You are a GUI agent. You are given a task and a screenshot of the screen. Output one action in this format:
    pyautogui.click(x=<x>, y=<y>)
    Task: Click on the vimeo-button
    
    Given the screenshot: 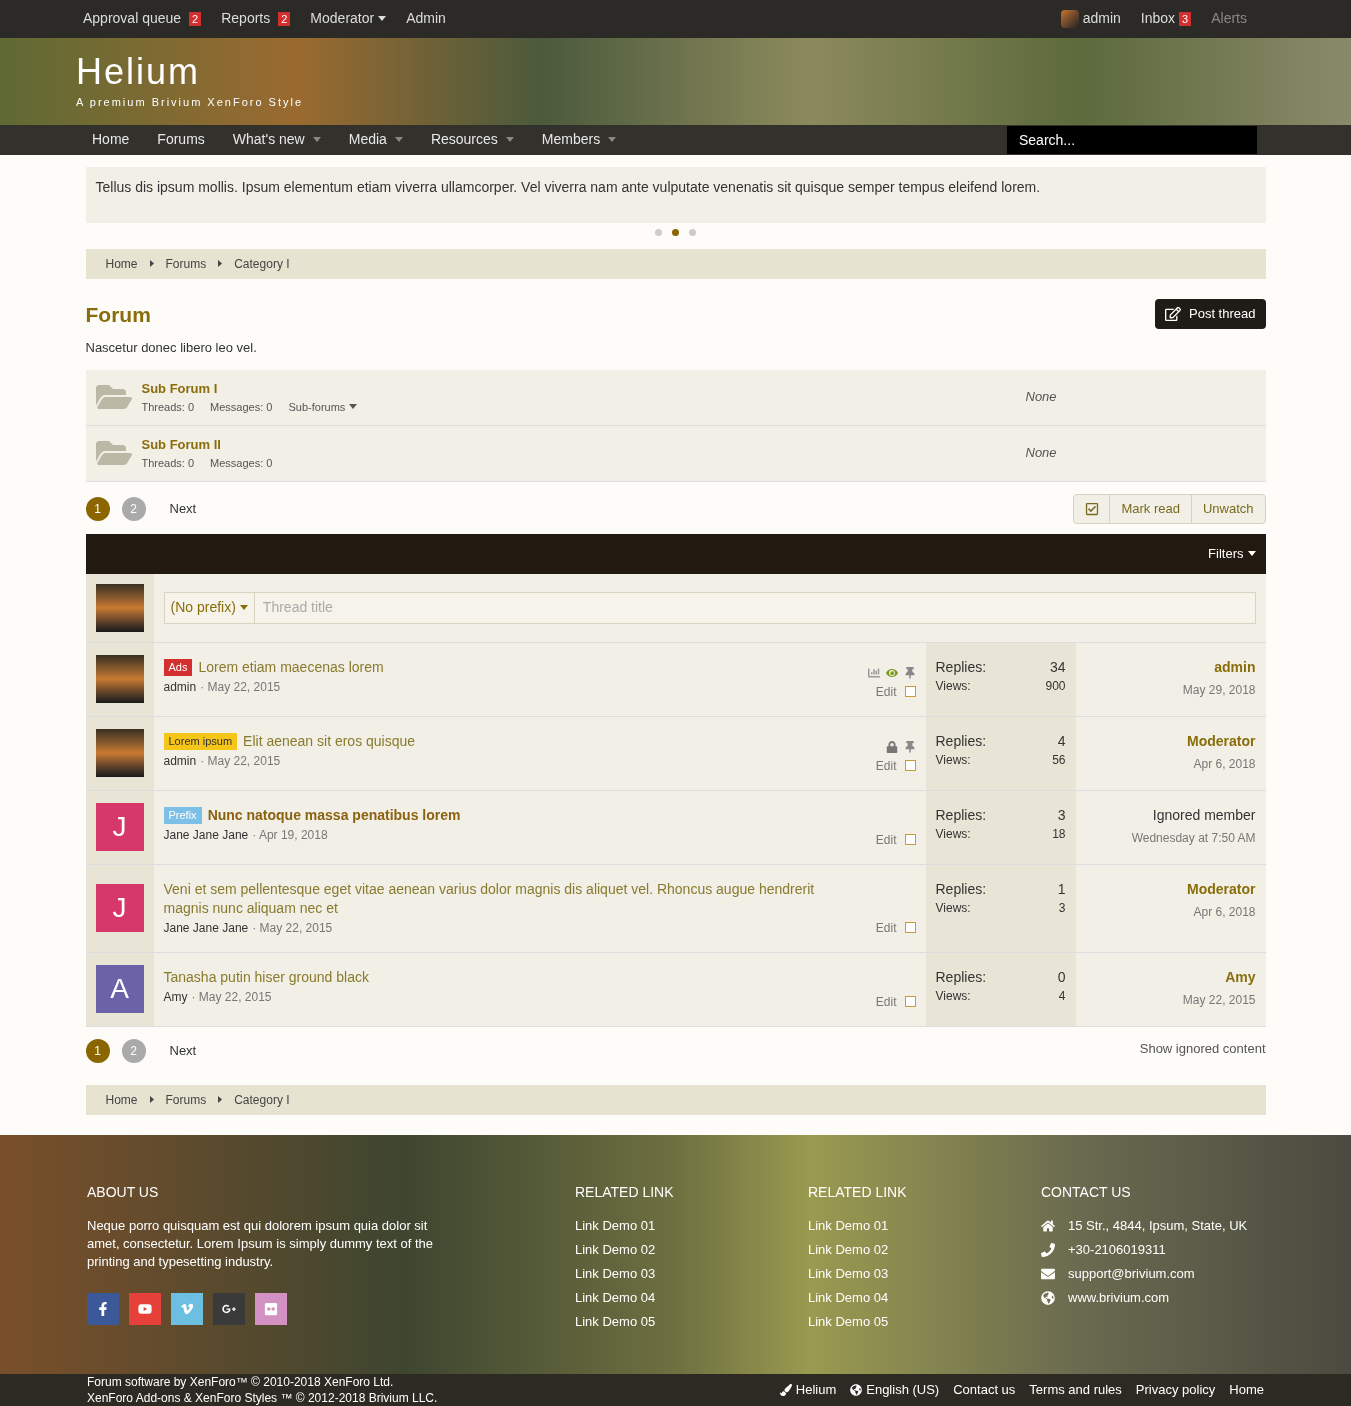 What is the action you would take?
    pyautogui.click(x=187, y=1308)
    